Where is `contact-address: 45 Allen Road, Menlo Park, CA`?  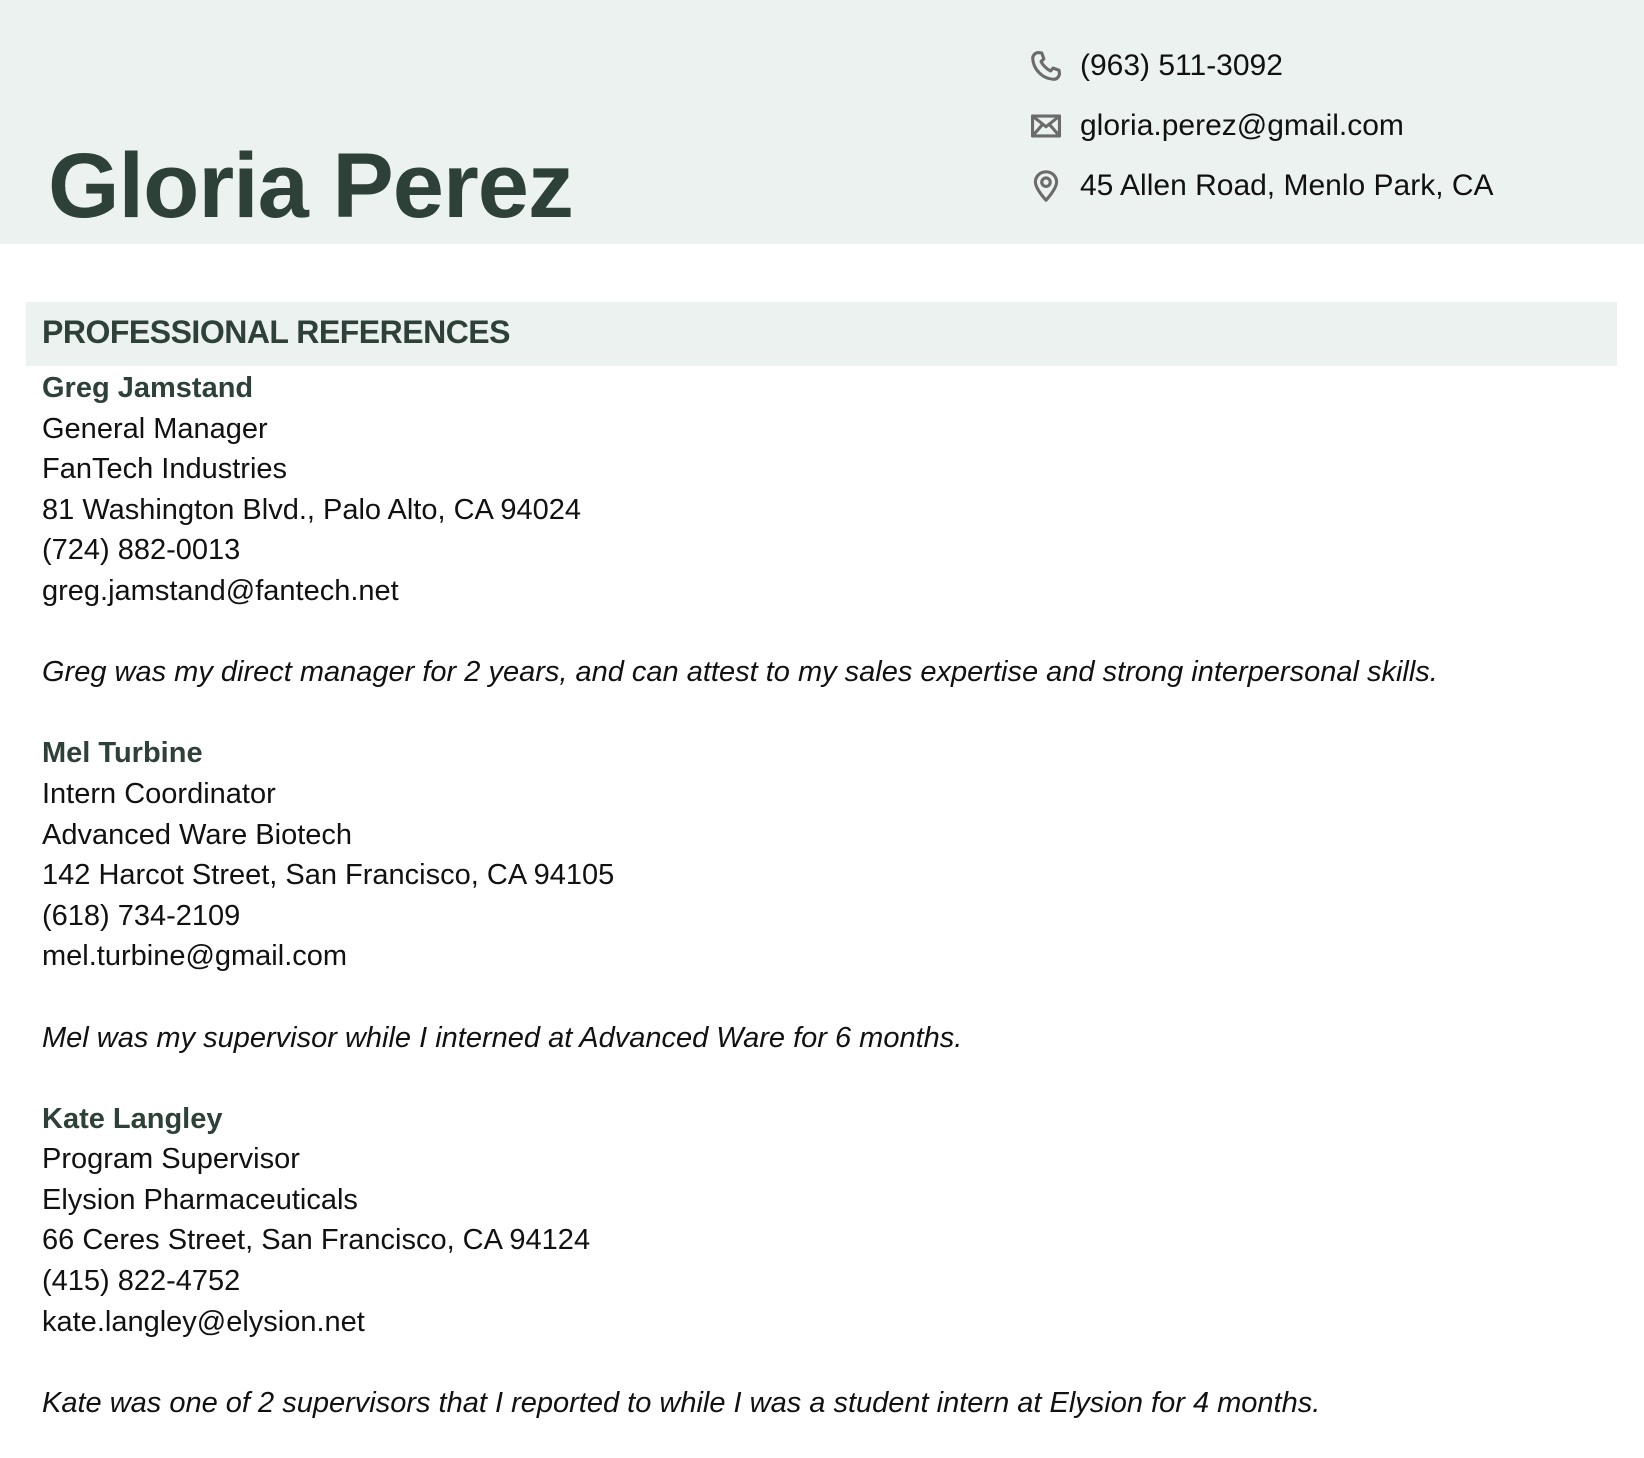 contact-address: 45 Allen Road, Menlo Park, CA is located at coordinates (1261, 186).